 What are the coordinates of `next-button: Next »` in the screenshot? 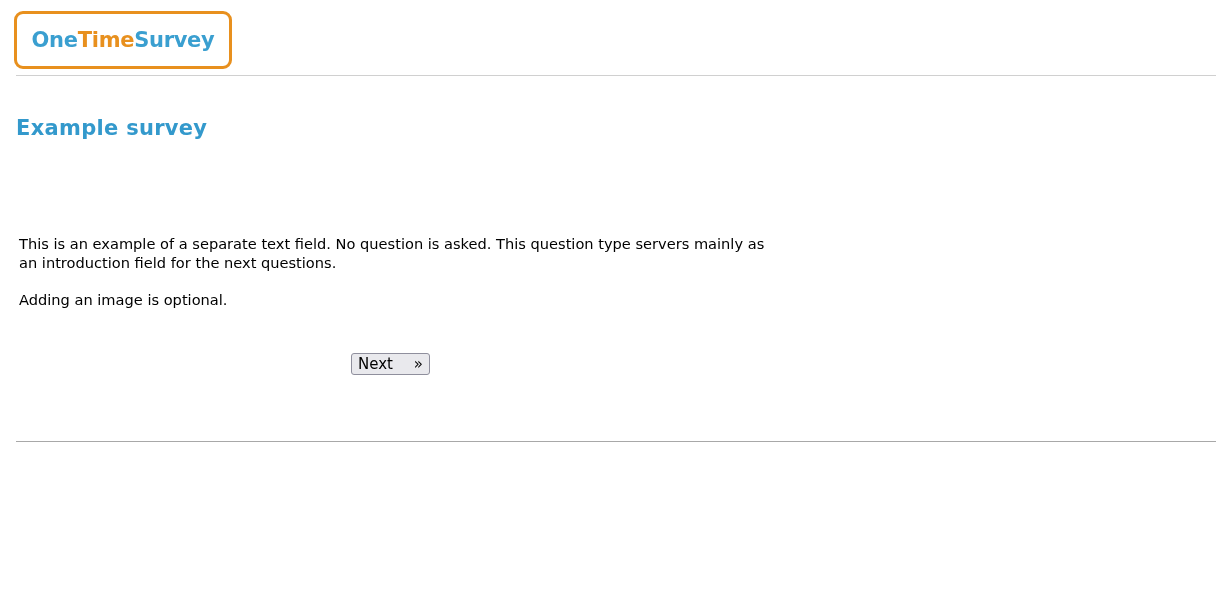 It's located at (390, 364).